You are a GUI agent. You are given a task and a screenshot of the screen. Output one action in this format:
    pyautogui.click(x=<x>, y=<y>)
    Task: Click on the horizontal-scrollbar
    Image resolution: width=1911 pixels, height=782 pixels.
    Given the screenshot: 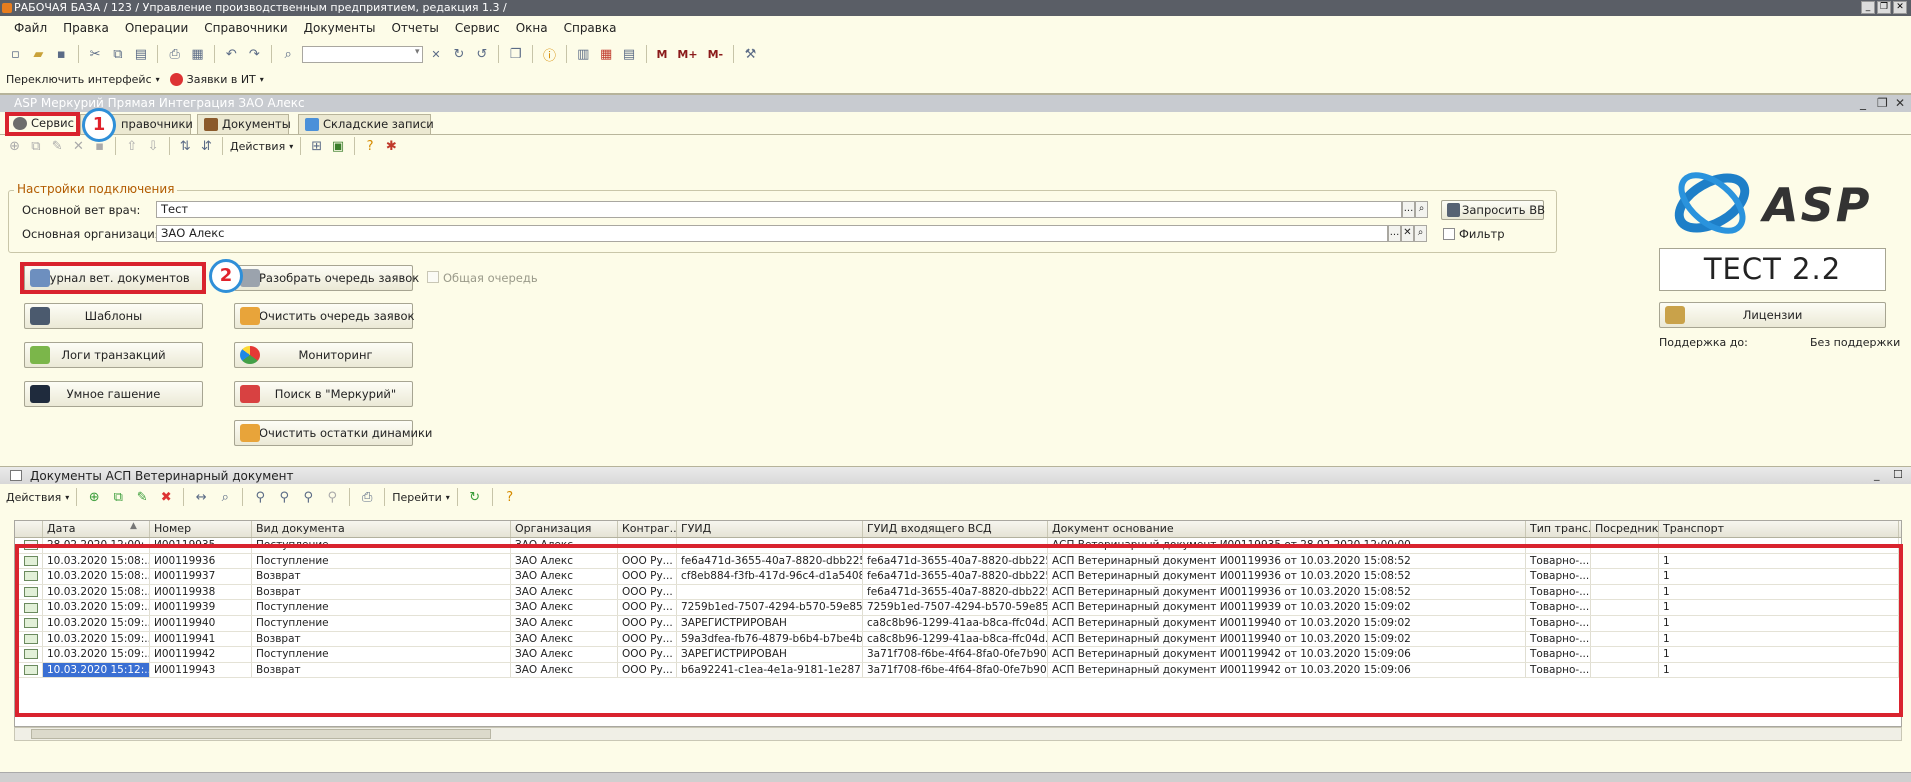 What is the action you would take?
    pyautogui.click(x=958, y=734)
    